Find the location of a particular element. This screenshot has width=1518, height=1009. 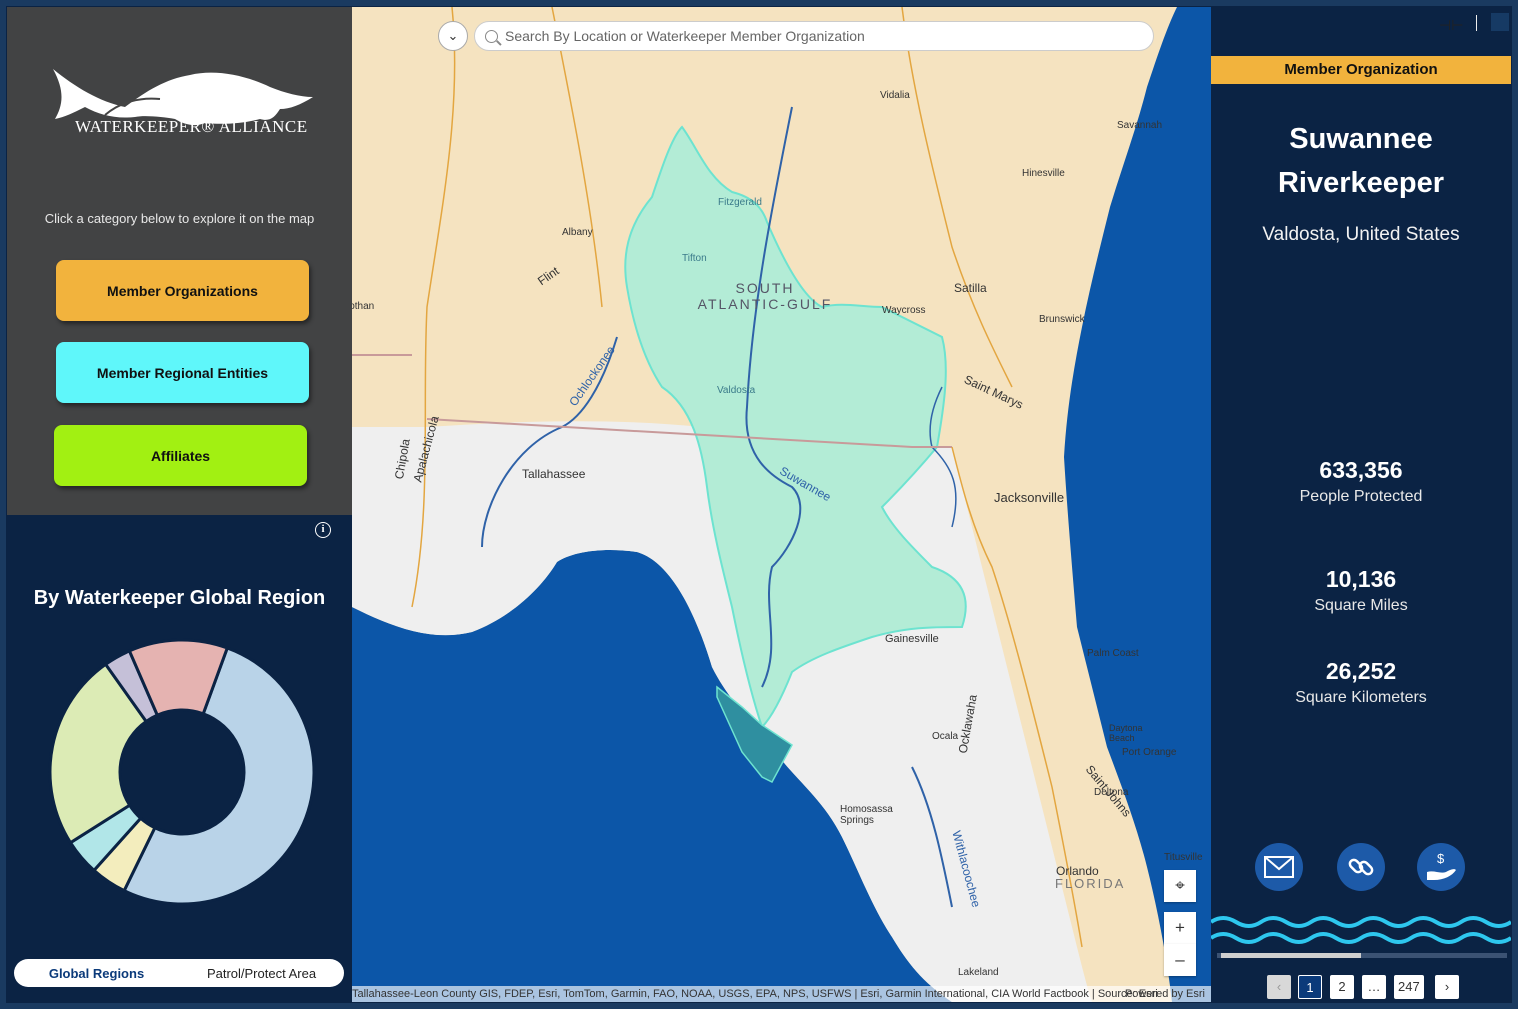

map-label-homosassa-springs: Homosassa Springs is located at coordinates (866, 815).